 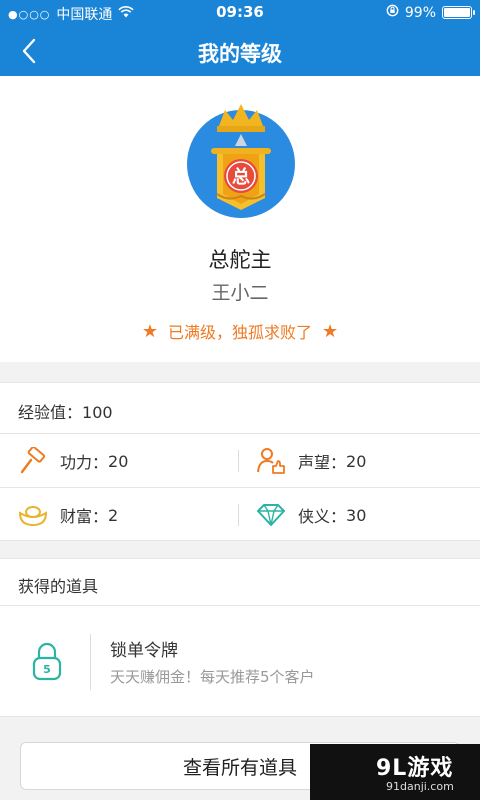 I want to click on stat-reputation: 声望： 20, so click(x=311, y=461).